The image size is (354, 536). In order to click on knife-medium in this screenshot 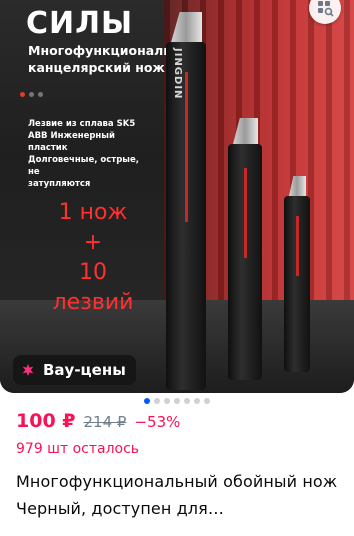, I will do `click(245, 249)`.